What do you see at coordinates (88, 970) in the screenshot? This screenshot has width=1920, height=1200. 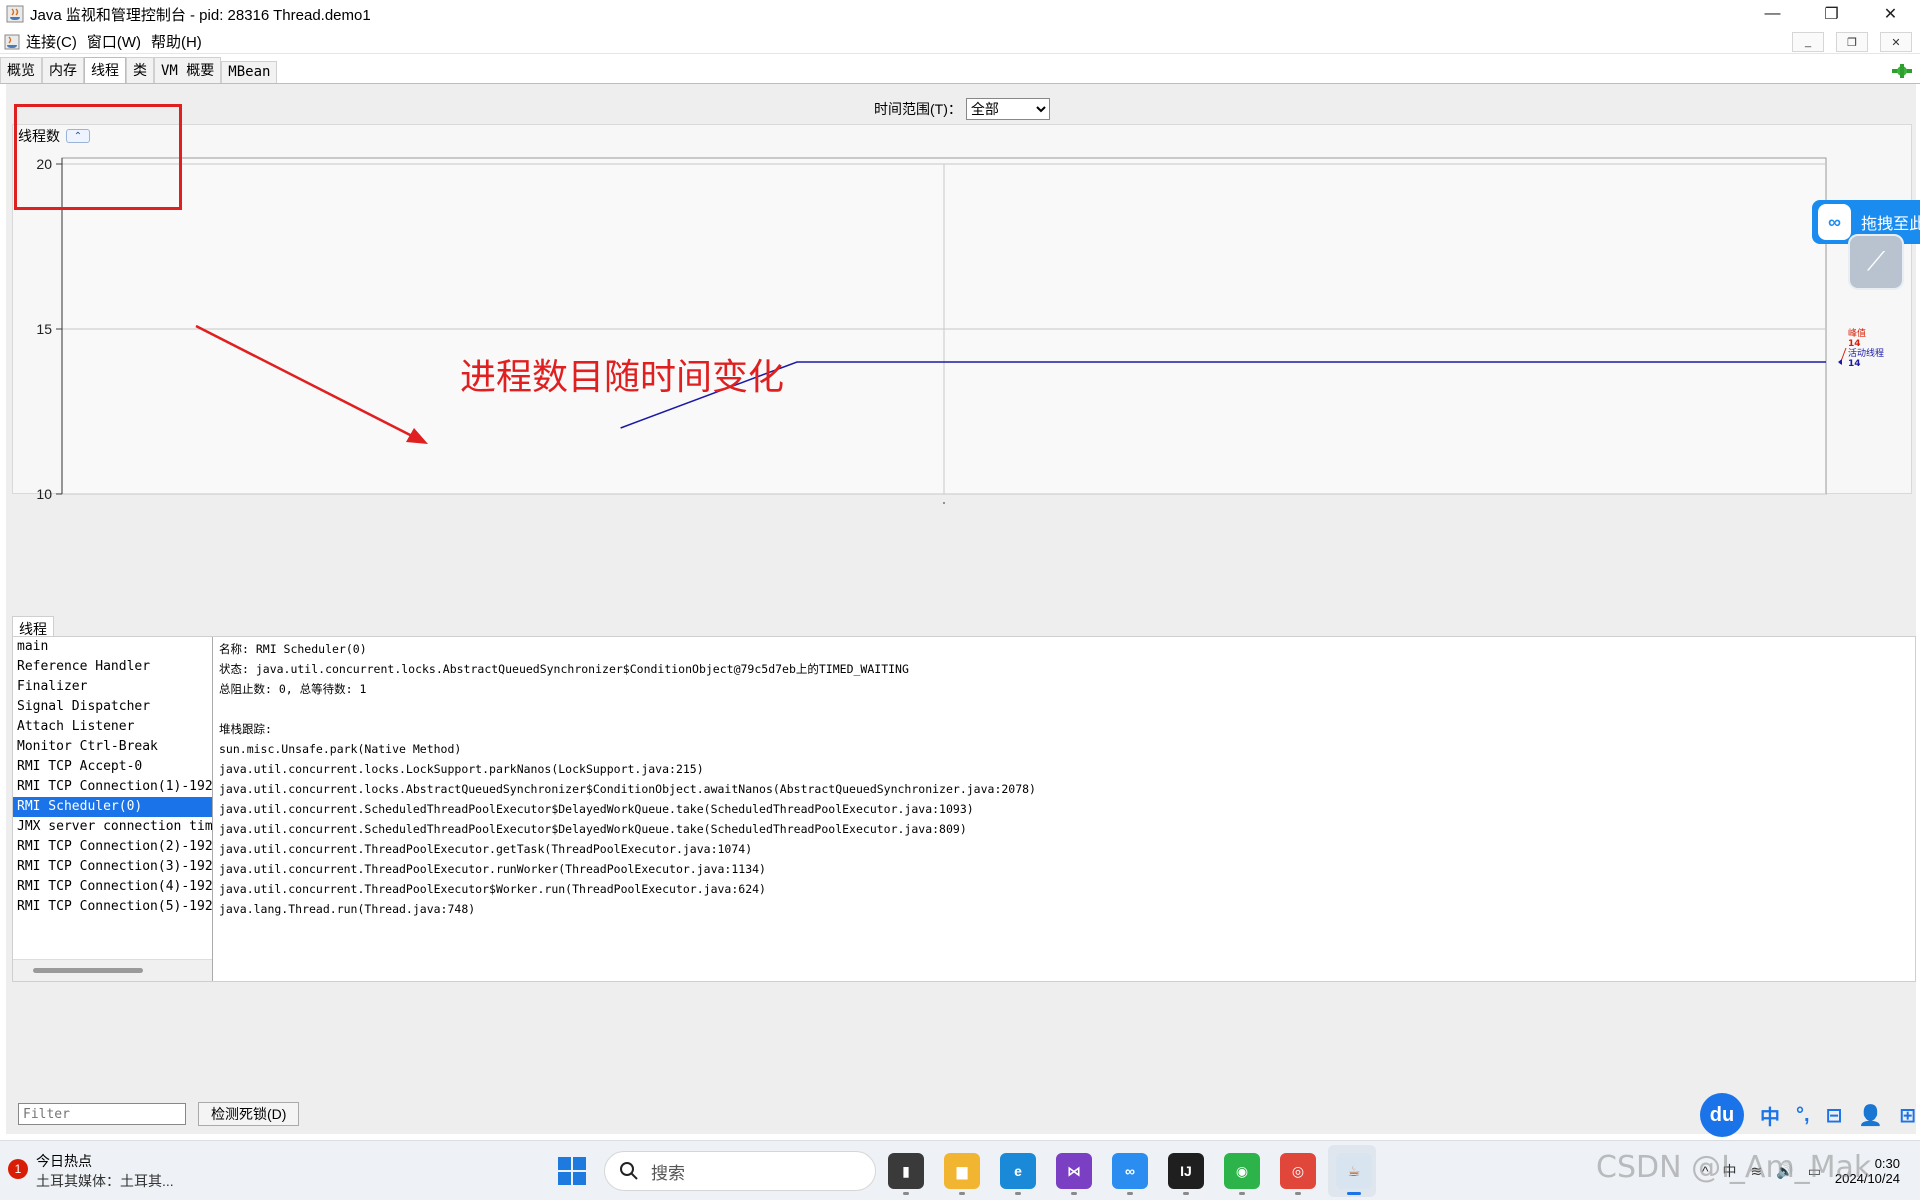 I see `horizontal-scrollbar` at bounding box center [88, 970].